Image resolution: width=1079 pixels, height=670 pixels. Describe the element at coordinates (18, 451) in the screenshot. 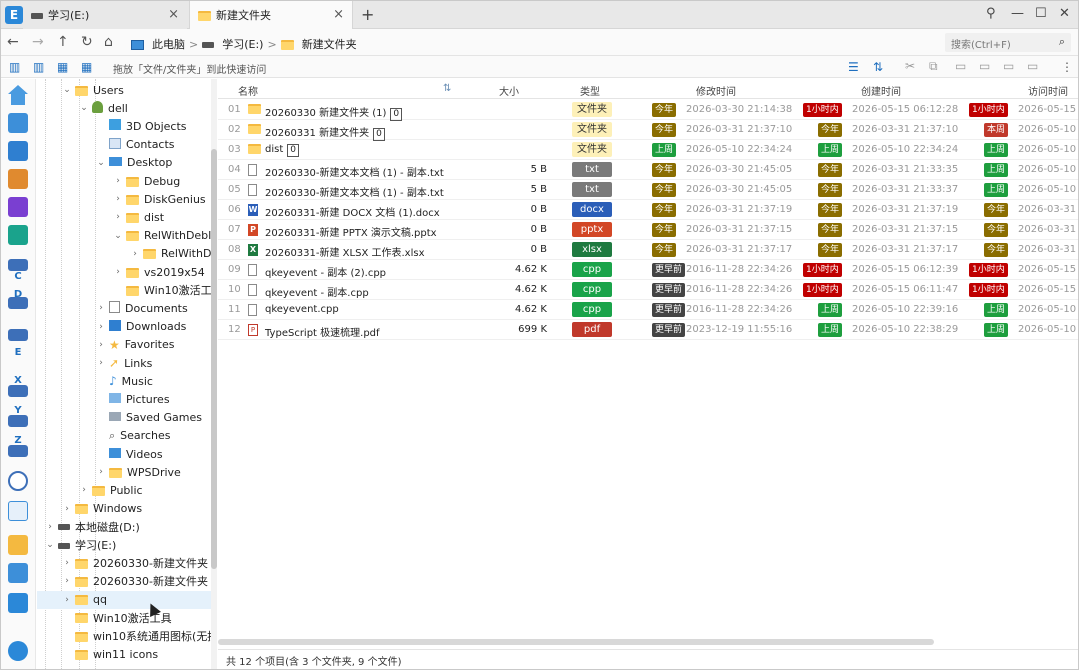

I see `drive-z-icon` at that location.